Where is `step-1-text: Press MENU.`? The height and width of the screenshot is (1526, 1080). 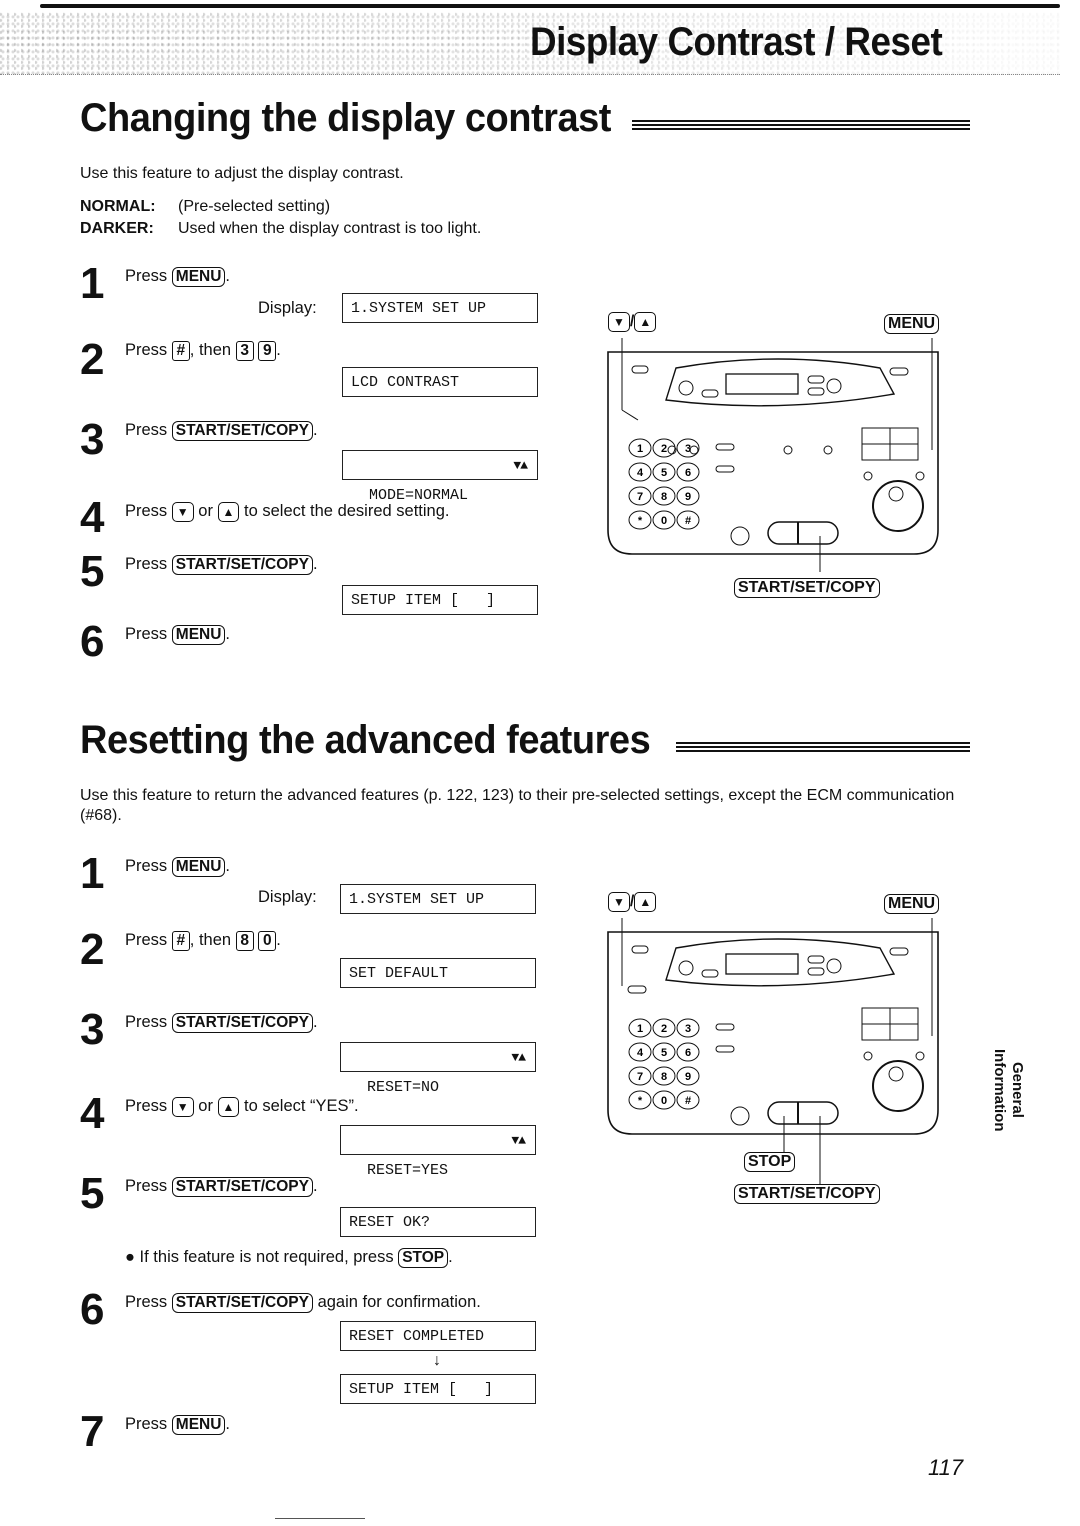 step-1-text: Press MENU. is located at coordinates (178, 277).